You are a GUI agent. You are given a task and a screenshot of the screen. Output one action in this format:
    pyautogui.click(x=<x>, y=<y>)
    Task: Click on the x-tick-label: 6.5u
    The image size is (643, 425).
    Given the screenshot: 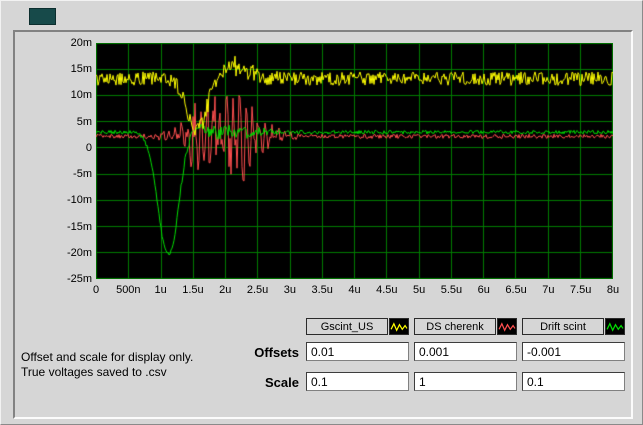 What is the action you would take?
    pyautogui.click(x=516, y=290)
    